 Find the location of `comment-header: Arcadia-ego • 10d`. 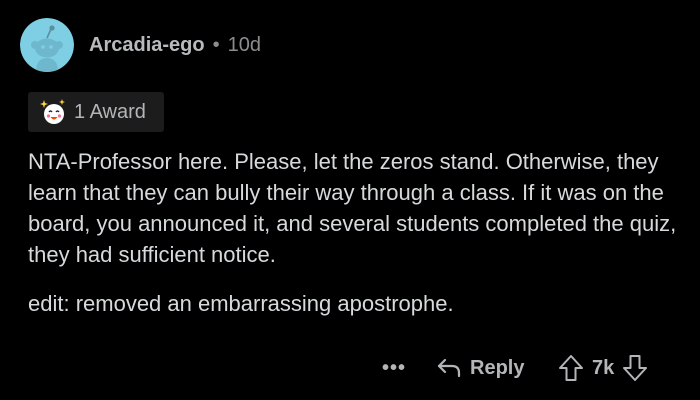

comment-header: Arcadia-ego • 10d is located at coordinates (175, 45).